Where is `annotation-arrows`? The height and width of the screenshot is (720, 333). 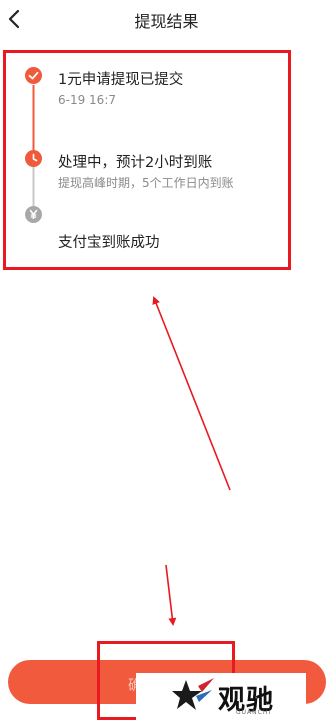 annotation-arrows is located at coordinates (191, 461).